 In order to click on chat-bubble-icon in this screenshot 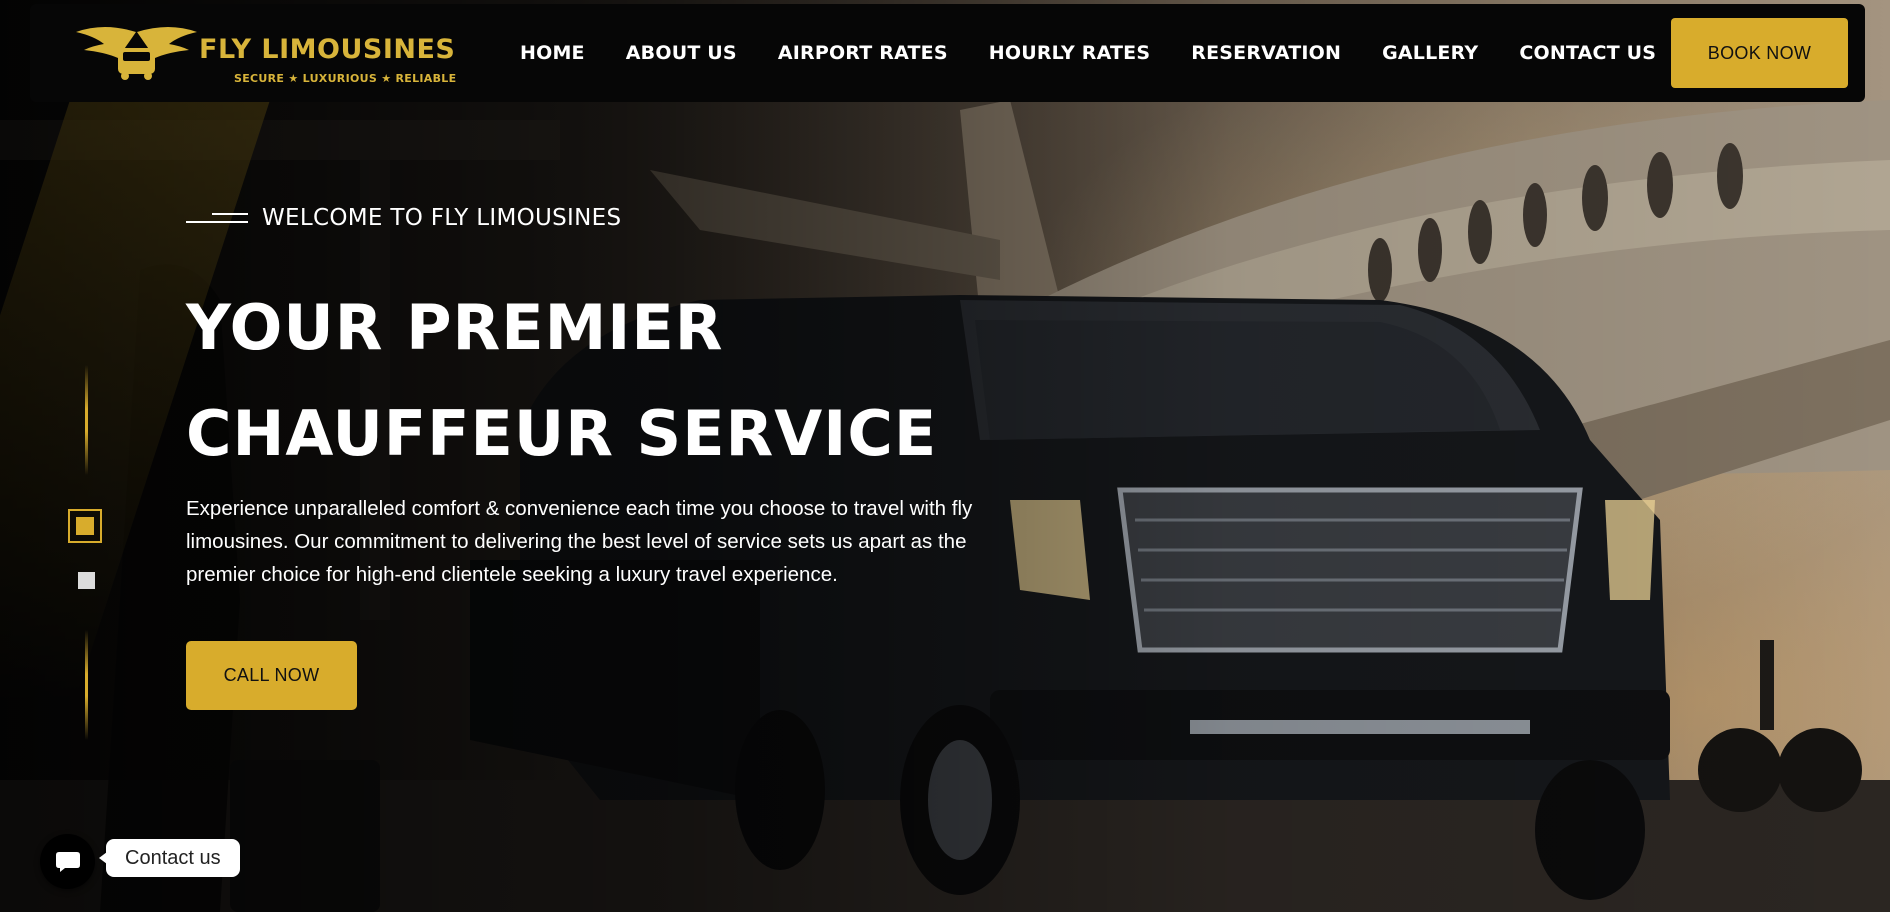, I will do `click(67, 861)`.